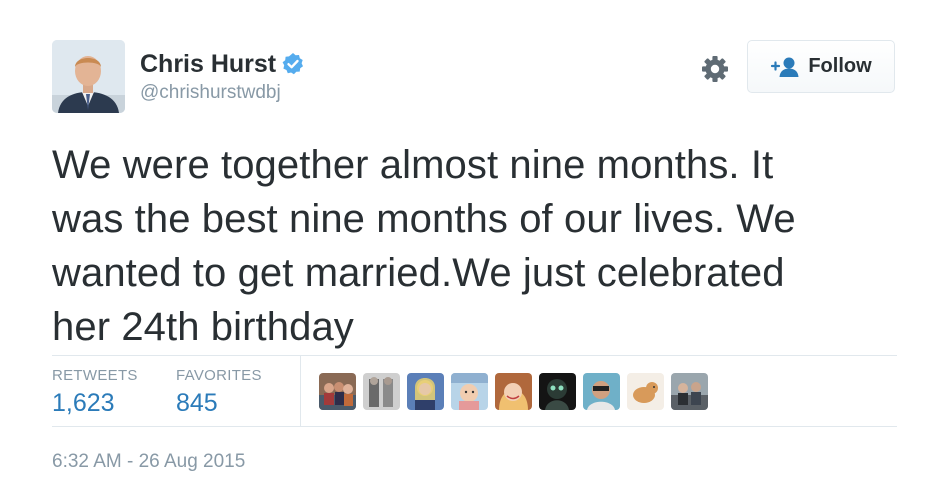 This screenshot has width=948, height=485. Describe the element at coordinates (83, 403) in the screenshot. I see `retweets-count: 1,623` at that location.